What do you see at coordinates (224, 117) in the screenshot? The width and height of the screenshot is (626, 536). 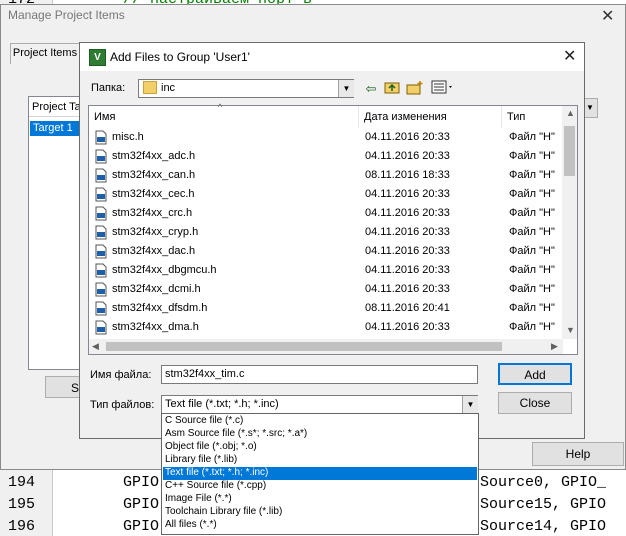 I see `column-header-name: Имя` at bounding box center [224, 117].